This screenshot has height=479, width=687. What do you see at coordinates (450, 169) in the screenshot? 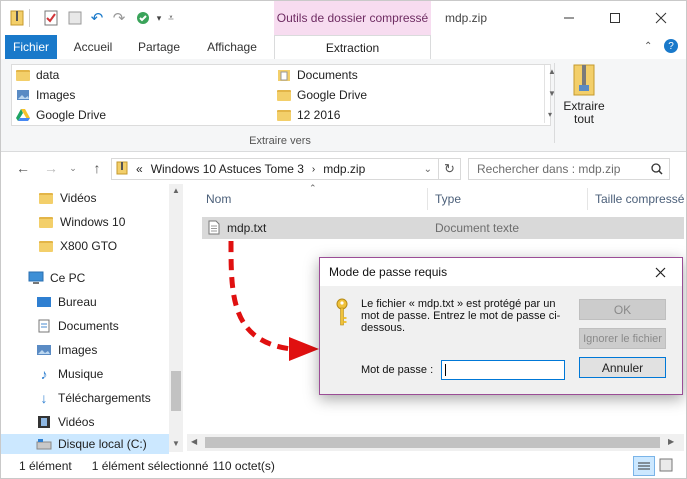
I see `refresh-icon: ↻` at bounding box center [450, 169].